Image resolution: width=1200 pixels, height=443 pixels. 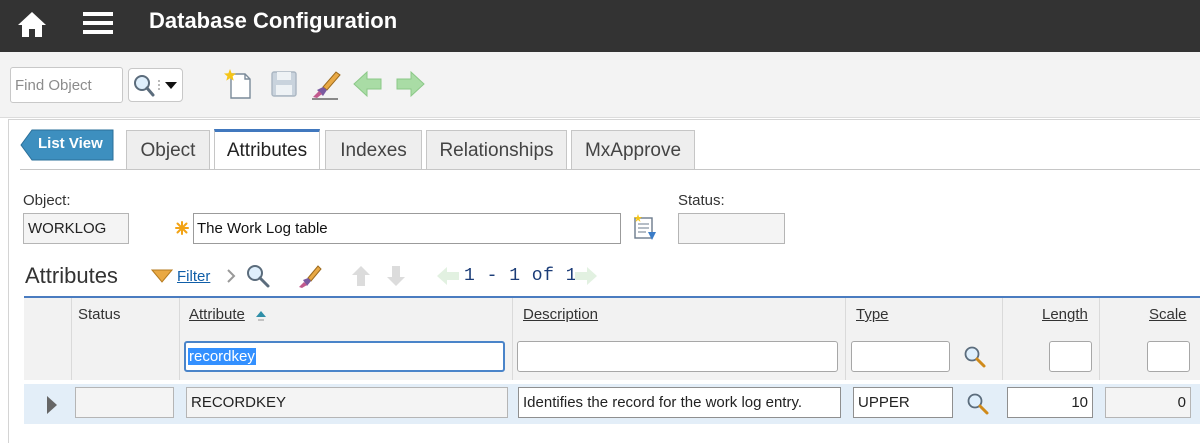 What do you see at coordinates (903, 402) in the screenshot?
I see `row-type-field: UPPER` at bounding box center [903, 402].